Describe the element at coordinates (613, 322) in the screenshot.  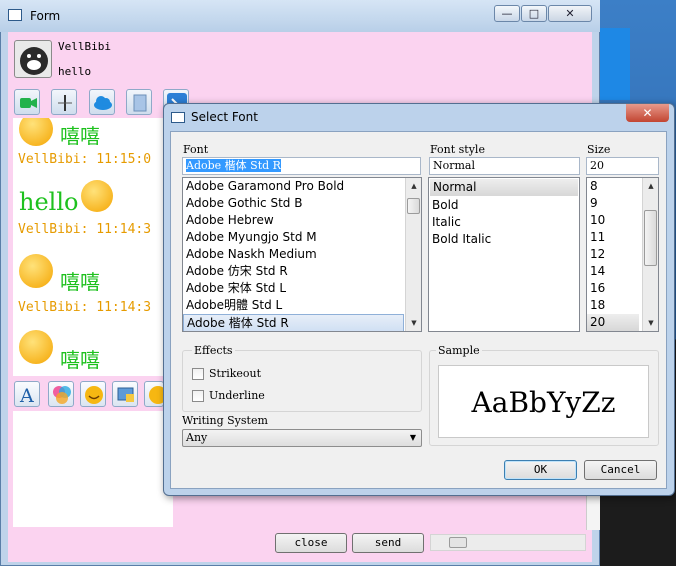
I see `size-option-selected: 20` at that location.